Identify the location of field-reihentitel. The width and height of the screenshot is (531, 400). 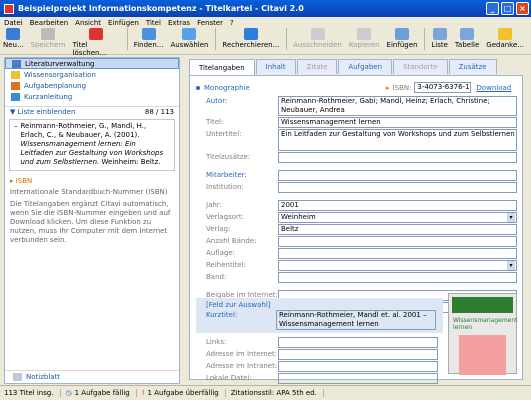
(397, 265).